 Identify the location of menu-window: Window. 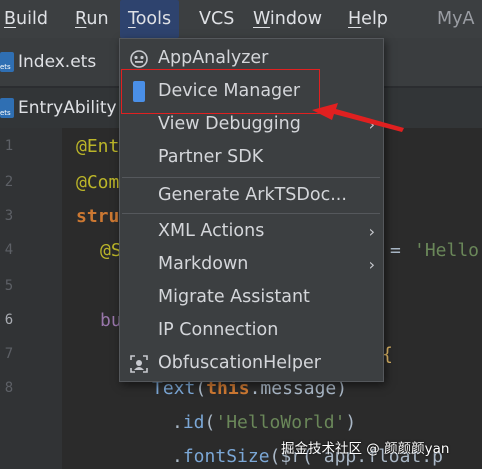
(287, 19).